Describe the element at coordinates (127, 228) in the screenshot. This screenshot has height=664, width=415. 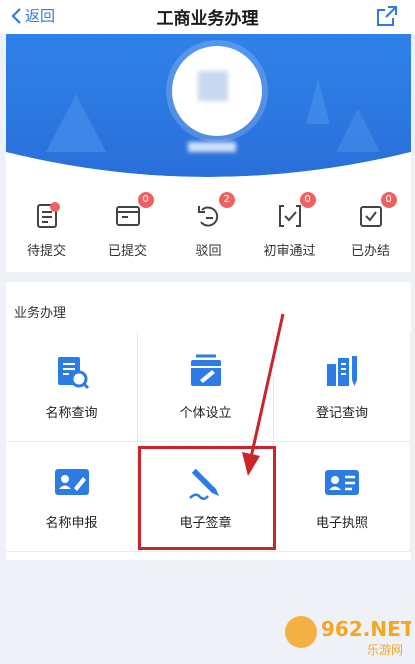
I see `status-item-submitted: 0 已提交` at that location.